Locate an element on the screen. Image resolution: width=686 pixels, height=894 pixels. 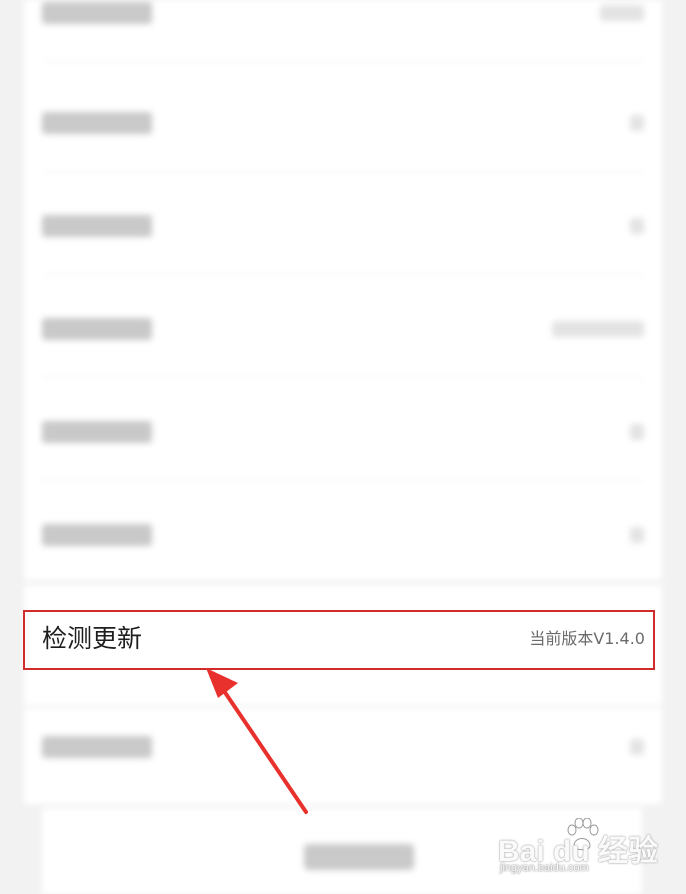
baidu-watermark: Bai du 经验 jingyan.baidu.com is located at coordinates (578, 850).